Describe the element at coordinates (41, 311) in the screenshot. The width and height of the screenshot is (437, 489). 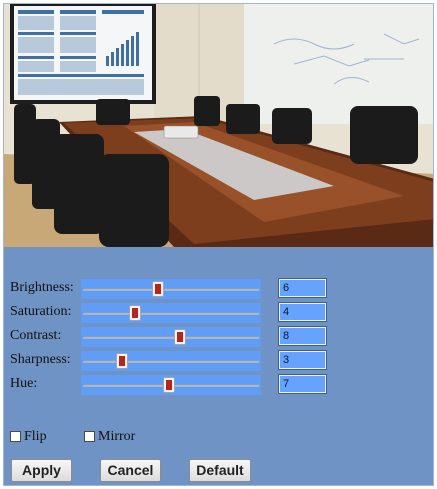
I see `saturation-label: Saturation:` at that location.